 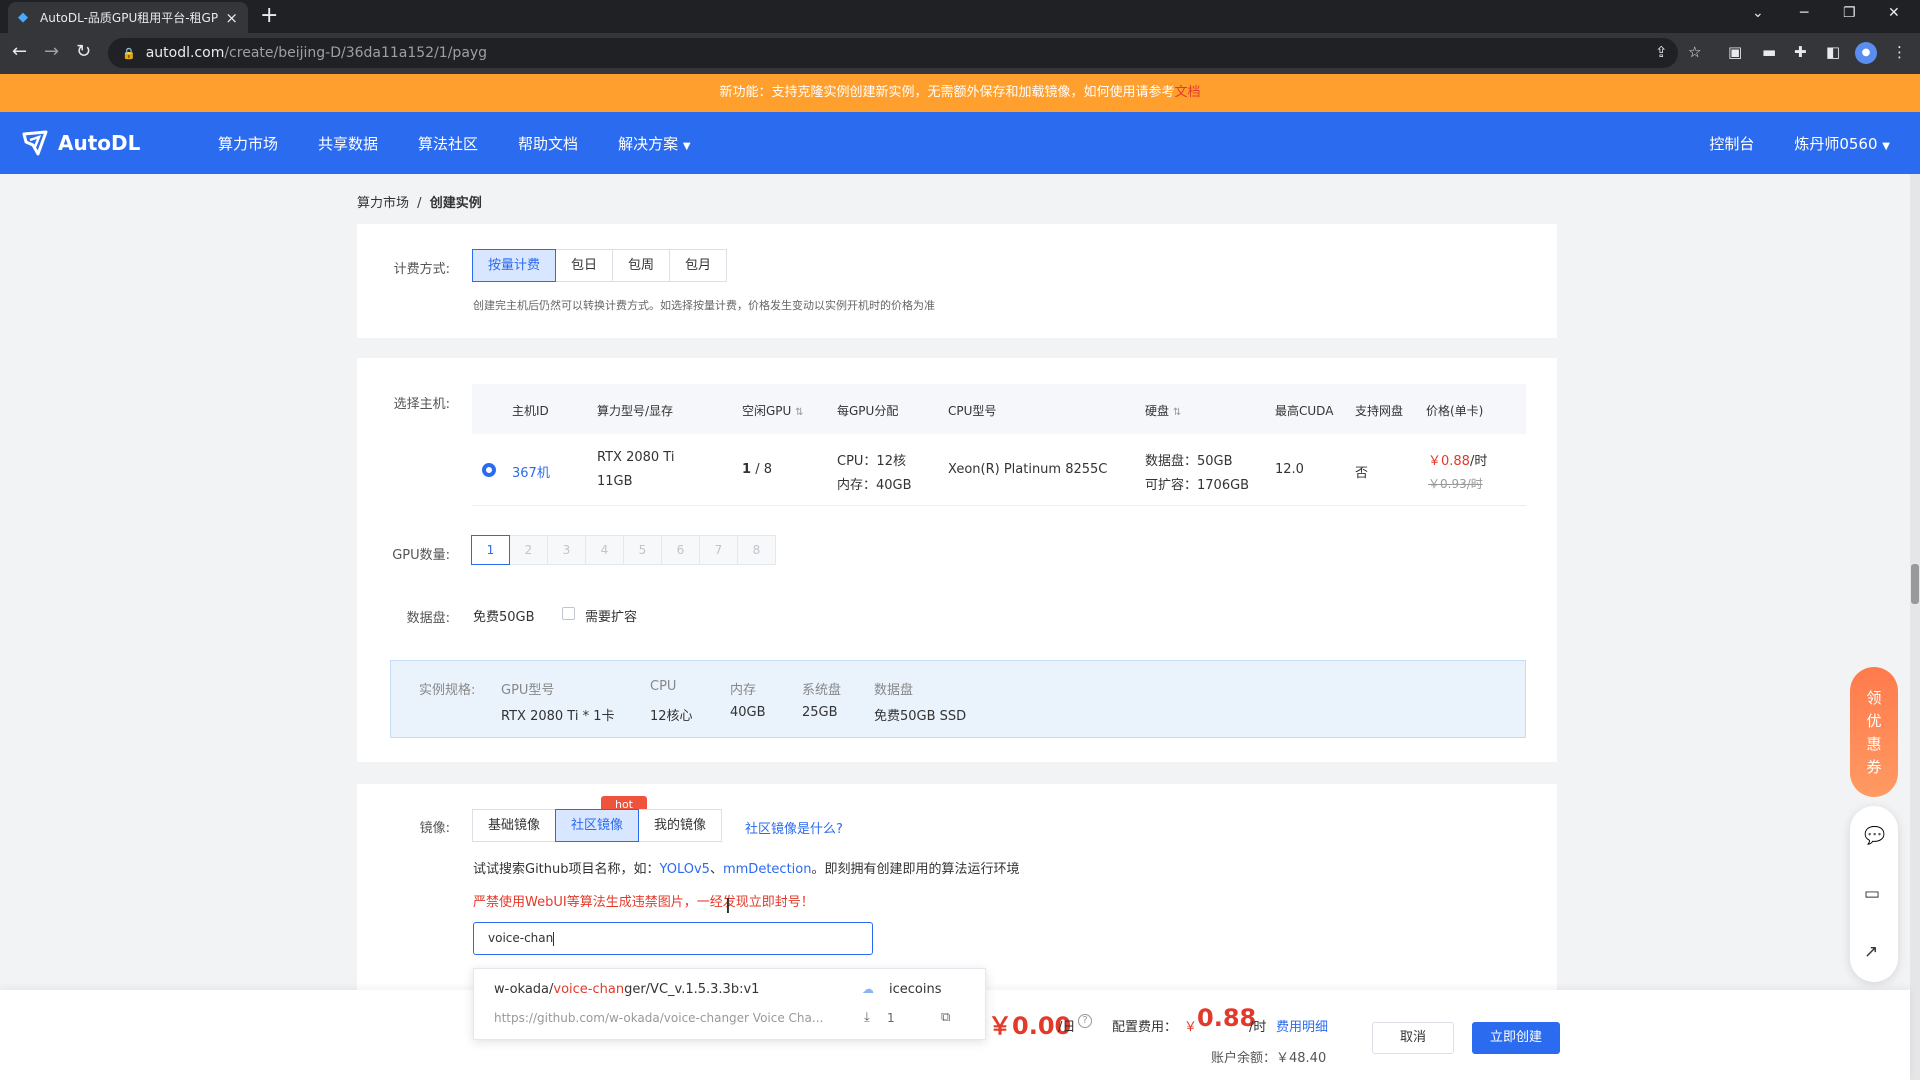 What do you see at coordinates (1915, 584) in the screenshot?
I see `scrollbar-thumb` at bounding box center [1915, 584].